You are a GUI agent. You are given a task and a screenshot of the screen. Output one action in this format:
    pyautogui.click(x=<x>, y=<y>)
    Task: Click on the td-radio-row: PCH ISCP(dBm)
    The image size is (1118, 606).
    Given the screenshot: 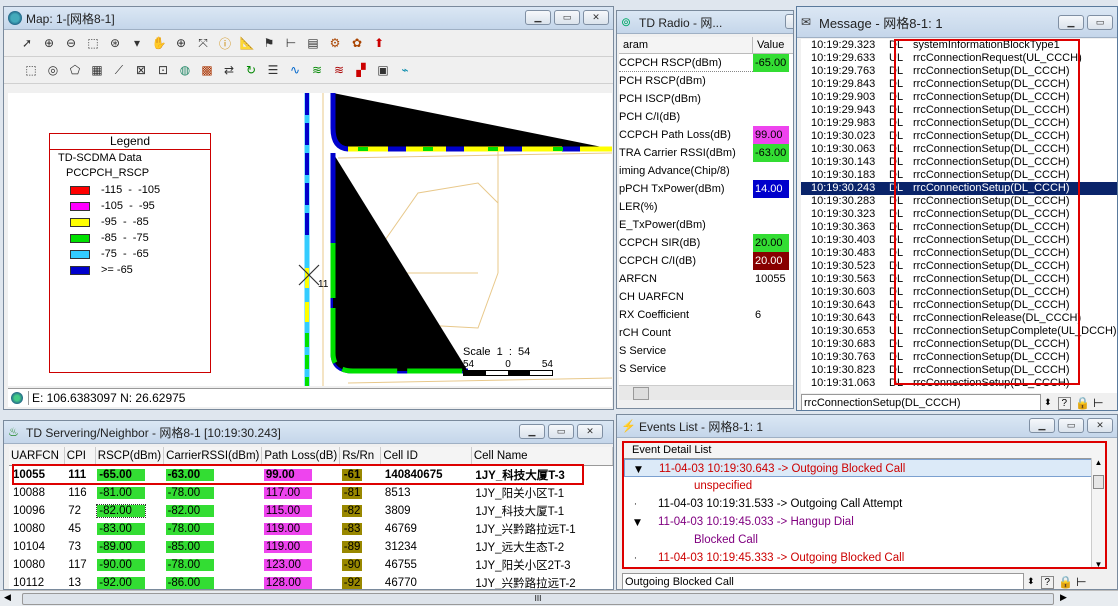 What is the action you would take?
    pyautogui.click(x=706, y=99)
    